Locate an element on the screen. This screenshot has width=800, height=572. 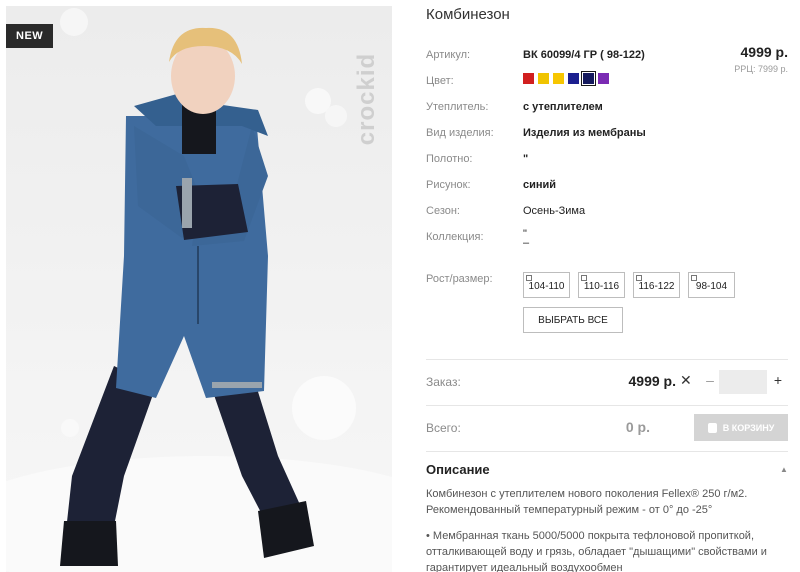
cart-button-label: В КОРЗИНУ is located at coordinates (748, 427).